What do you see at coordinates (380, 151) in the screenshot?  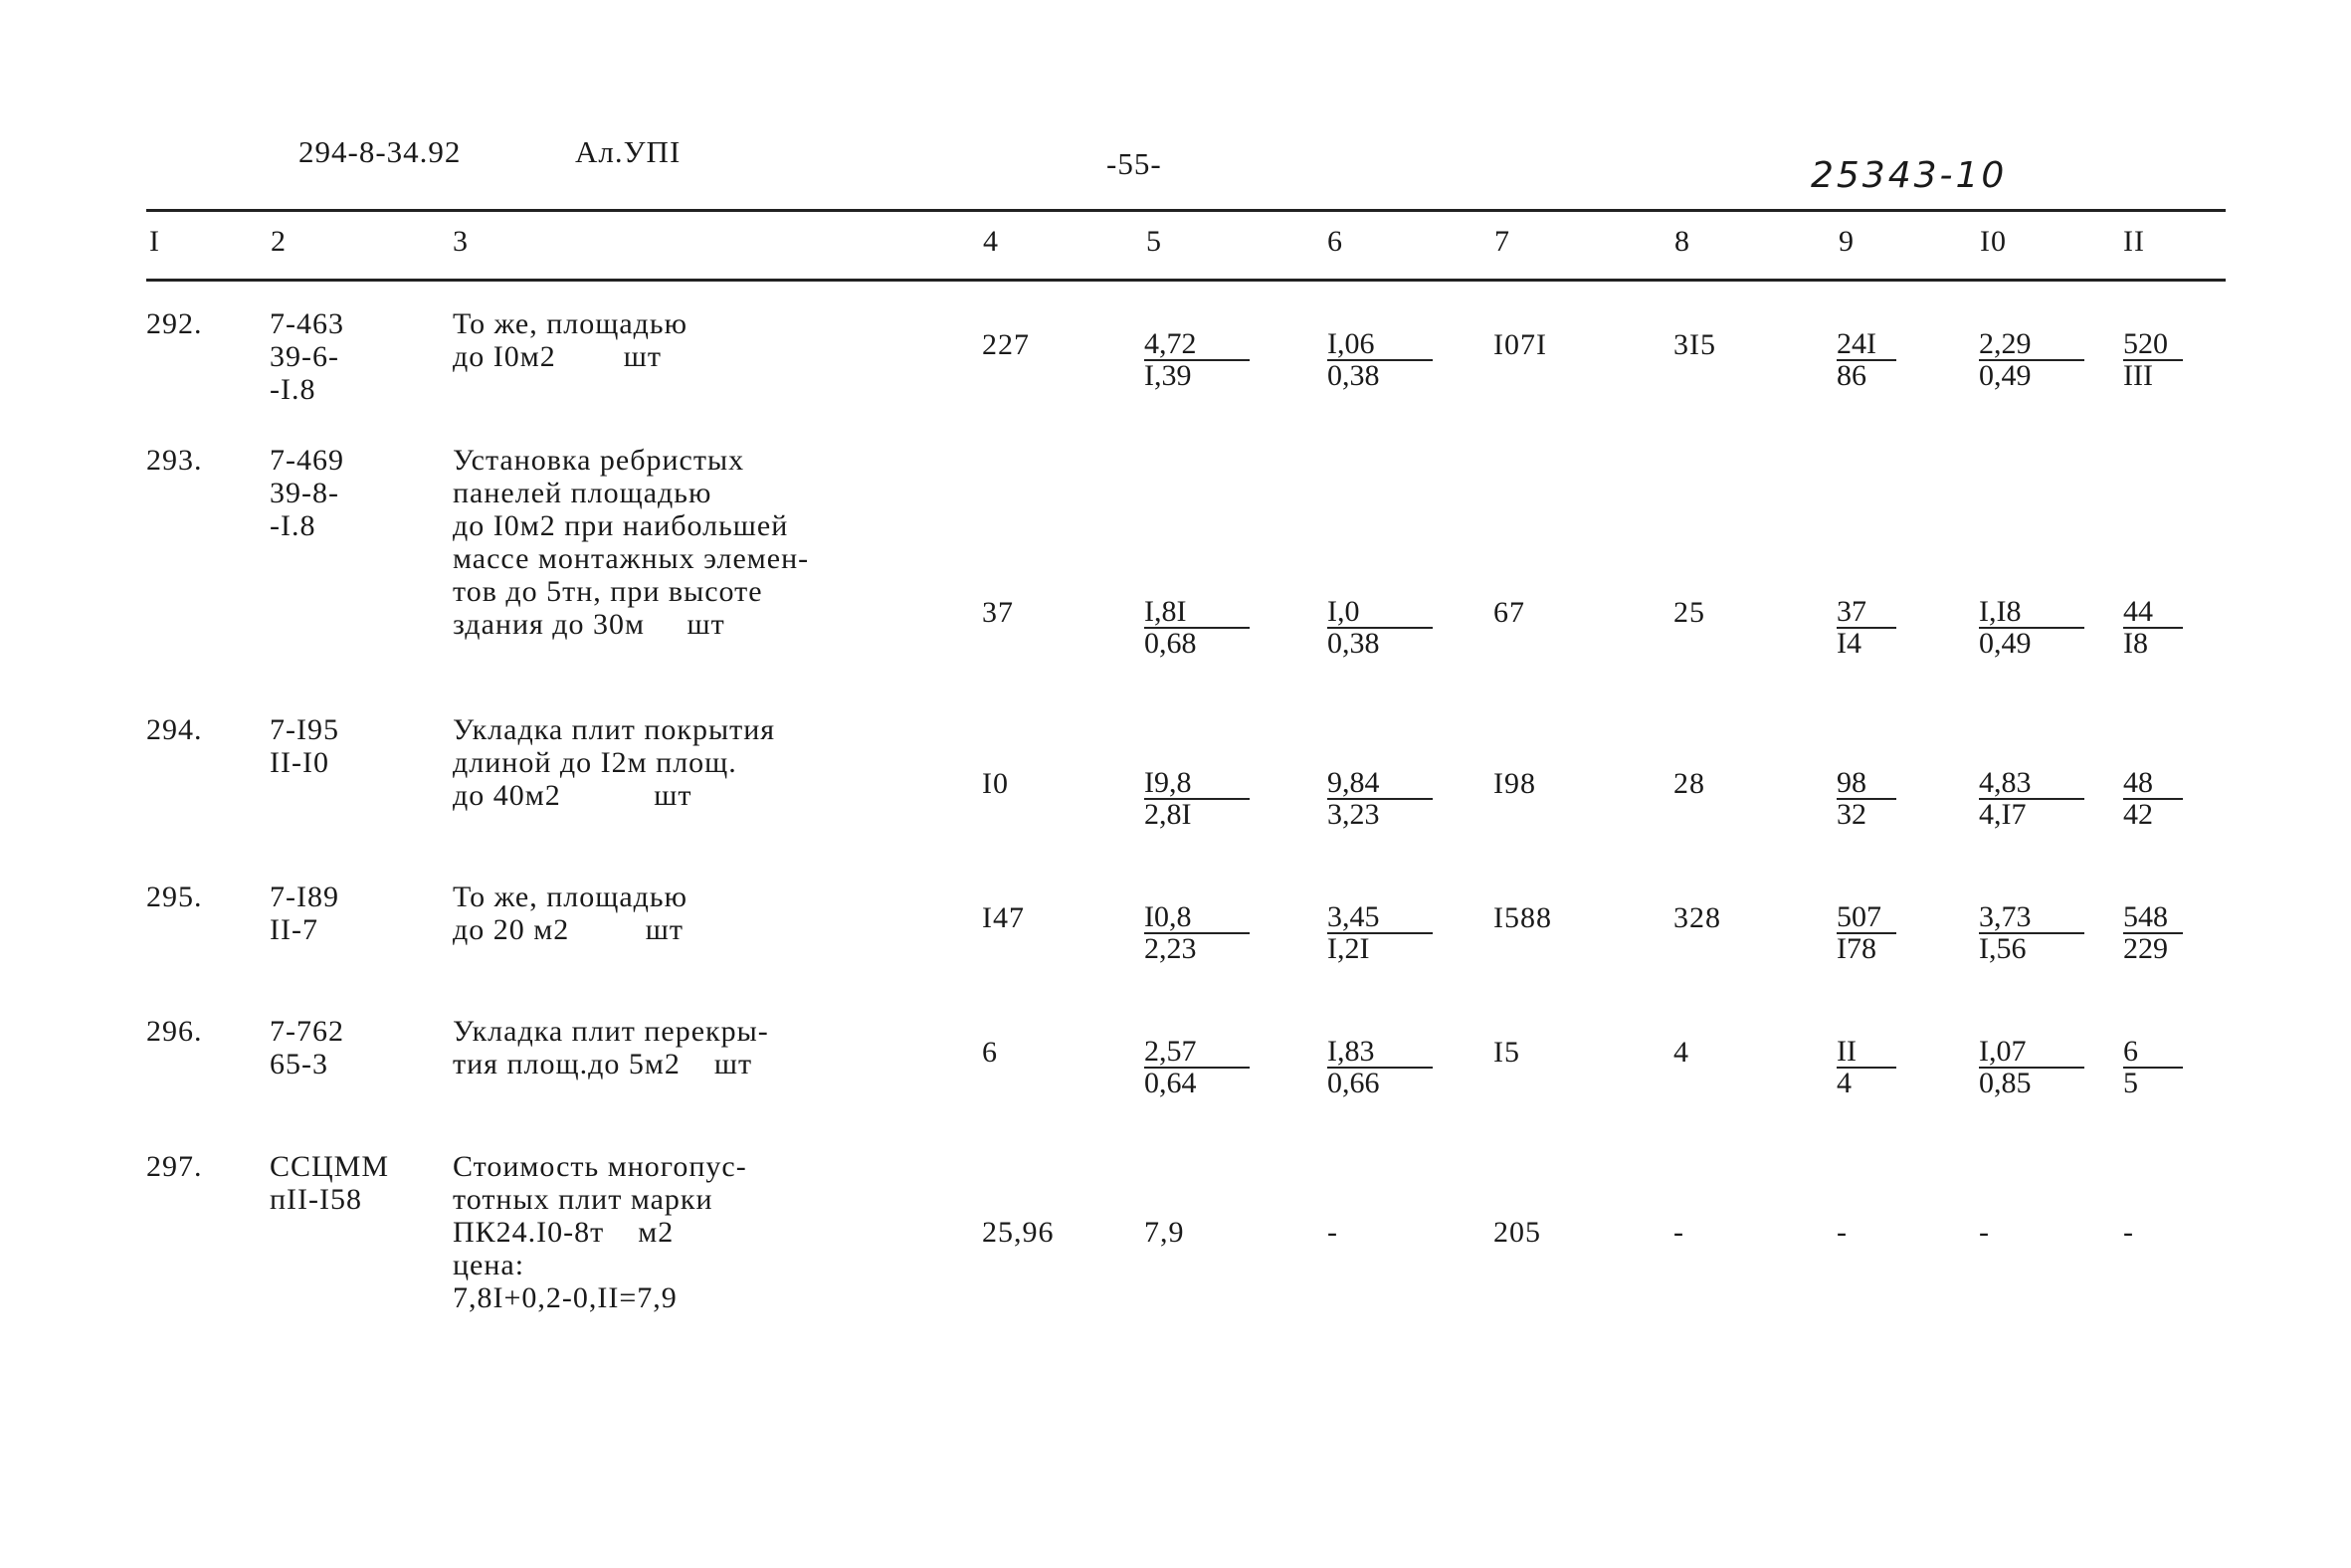 I see `document-code: 294-8-34.92` at bounding box center [380, 151].